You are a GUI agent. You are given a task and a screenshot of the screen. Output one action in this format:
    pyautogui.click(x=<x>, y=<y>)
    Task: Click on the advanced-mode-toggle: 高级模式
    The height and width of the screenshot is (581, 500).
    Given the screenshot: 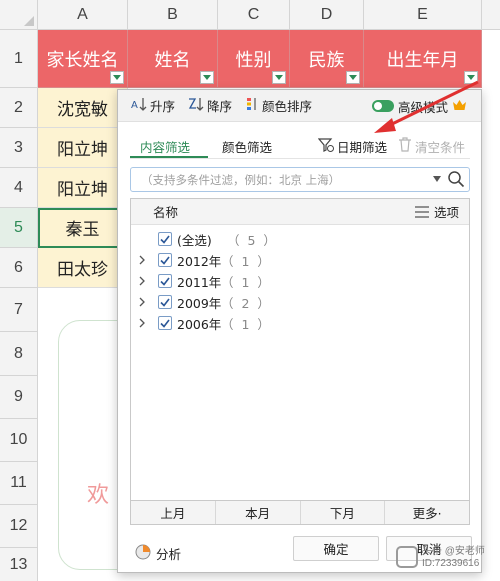 What is the action you would take?
    pyautogui.click(x=419, y=106)
    